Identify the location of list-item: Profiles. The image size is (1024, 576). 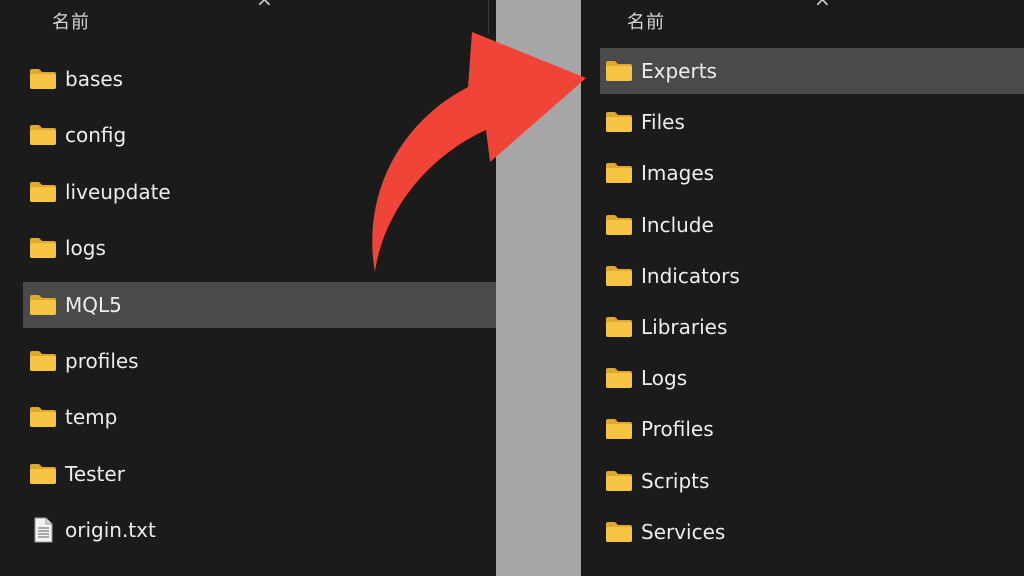
(812, 429).